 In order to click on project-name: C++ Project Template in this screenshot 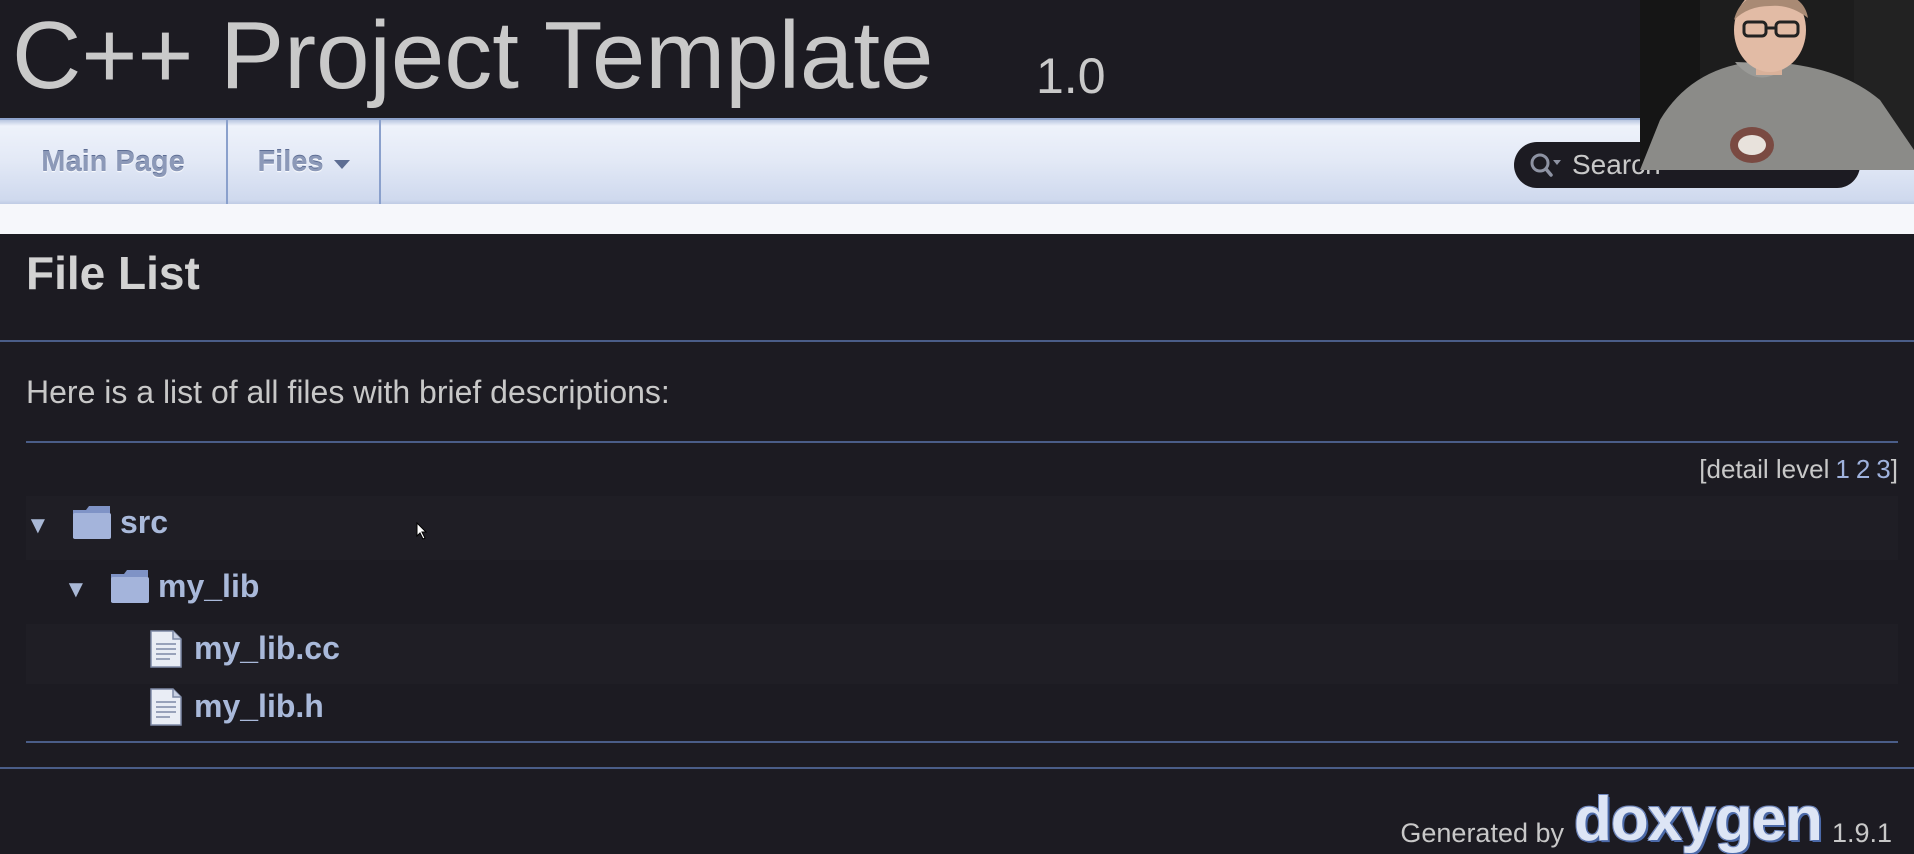, I will do `click(473, 55)`.